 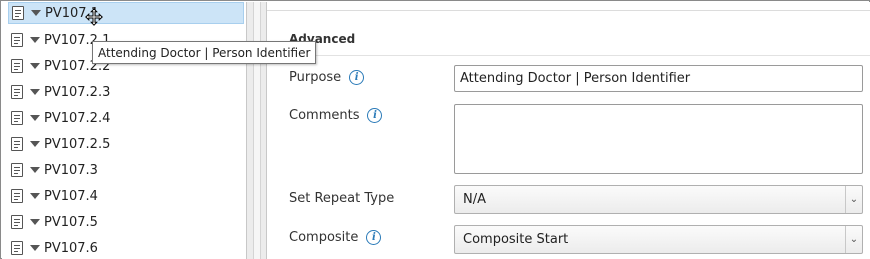 I want to click on tree-item: PV107.4, so click(x=126, y=196).